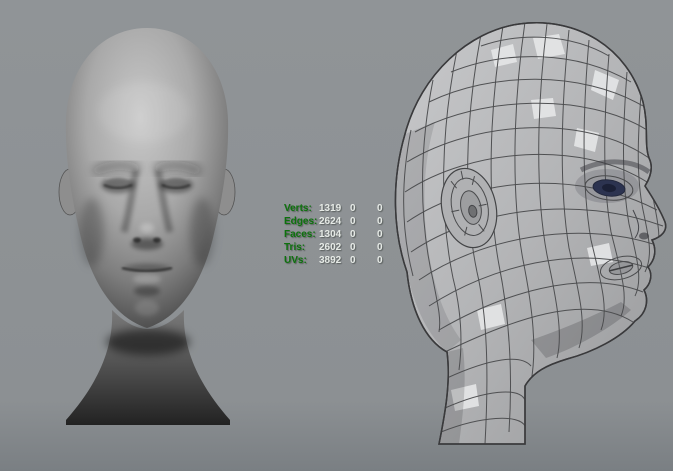 The width and height of the screenshot is (673, 471). Describe the element at coordinates (330, 260) in the screenshot. I see `hud-total: 3892` at that location.